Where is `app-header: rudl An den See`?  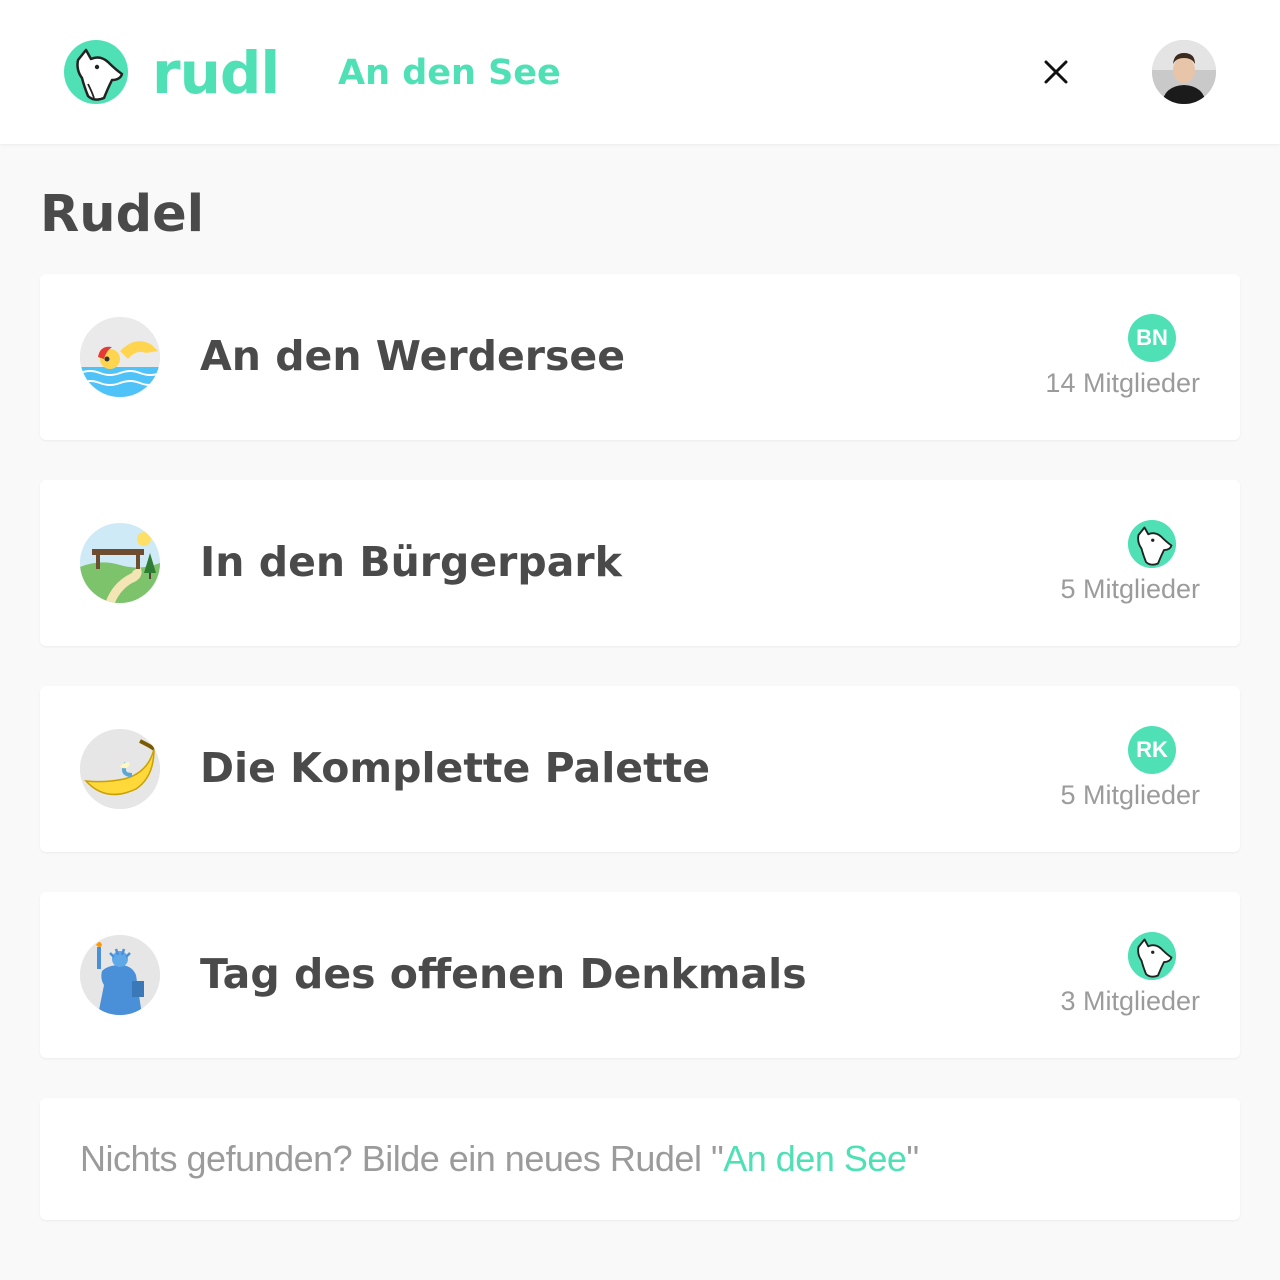
app-header: rudl An den See is located at coordinates (640, 72).